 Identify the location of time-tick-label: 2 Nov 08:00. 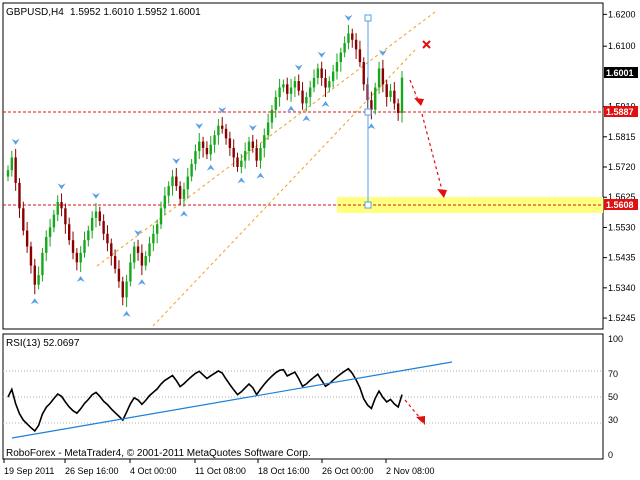
(410, 471).